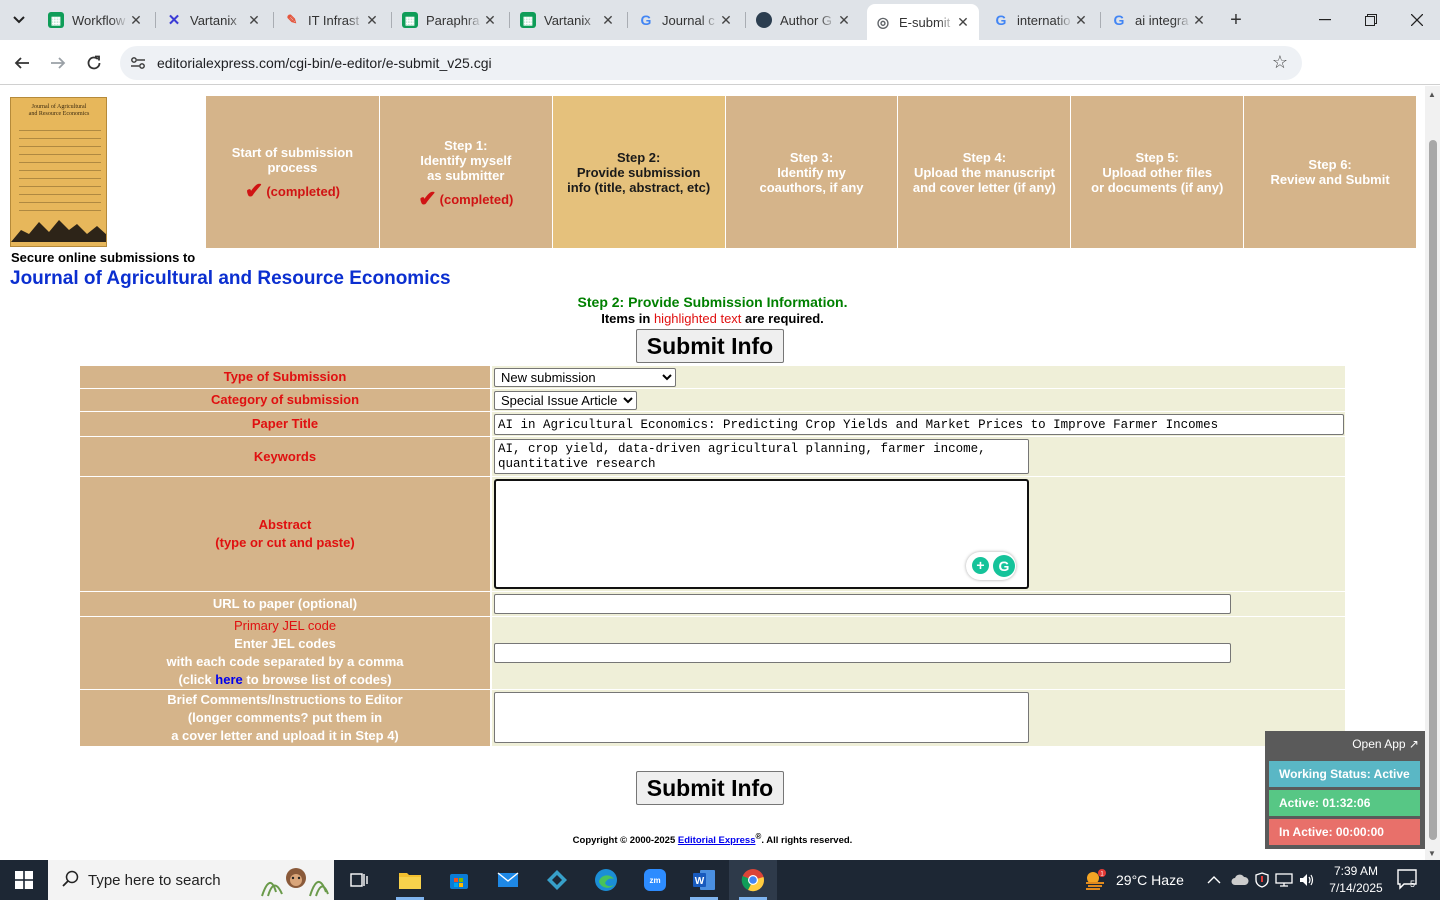 This screenshot has width=1440, height=900. Describe the element at coordinates (1096, 879) in the screenshot. I see `weather-haze-icon: 1` at that location.